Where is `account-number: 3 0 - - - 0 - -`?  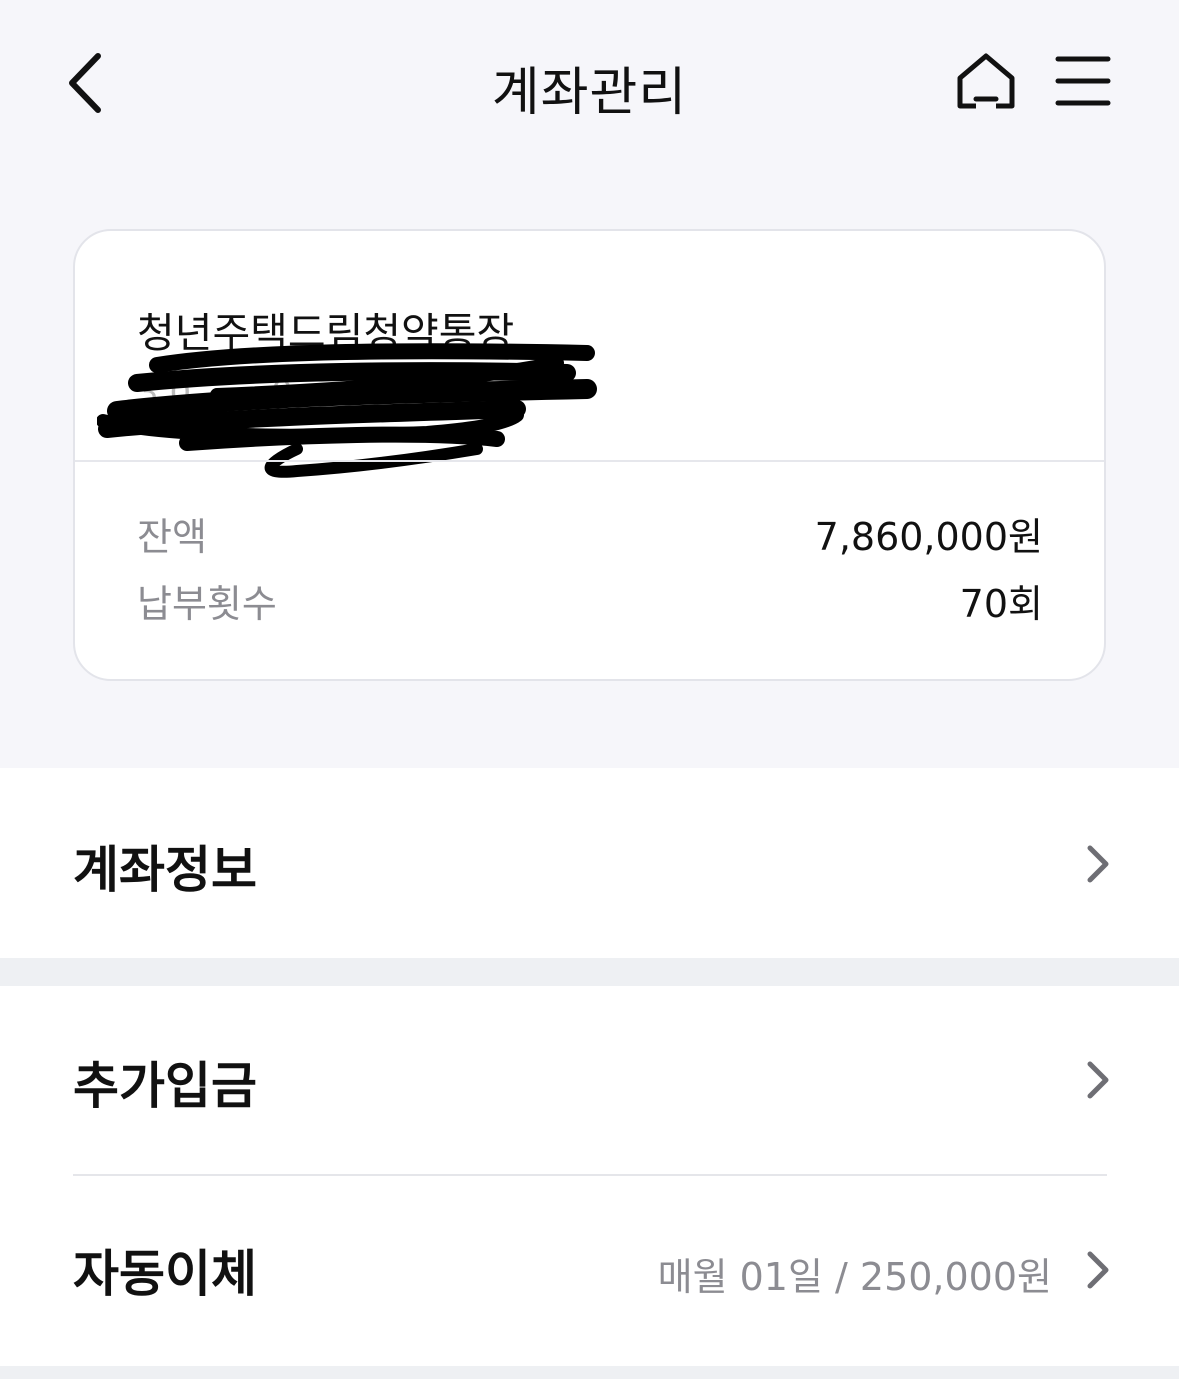
account-number: 3 0 - - - 0 - - is located at coordinates (238, 393).